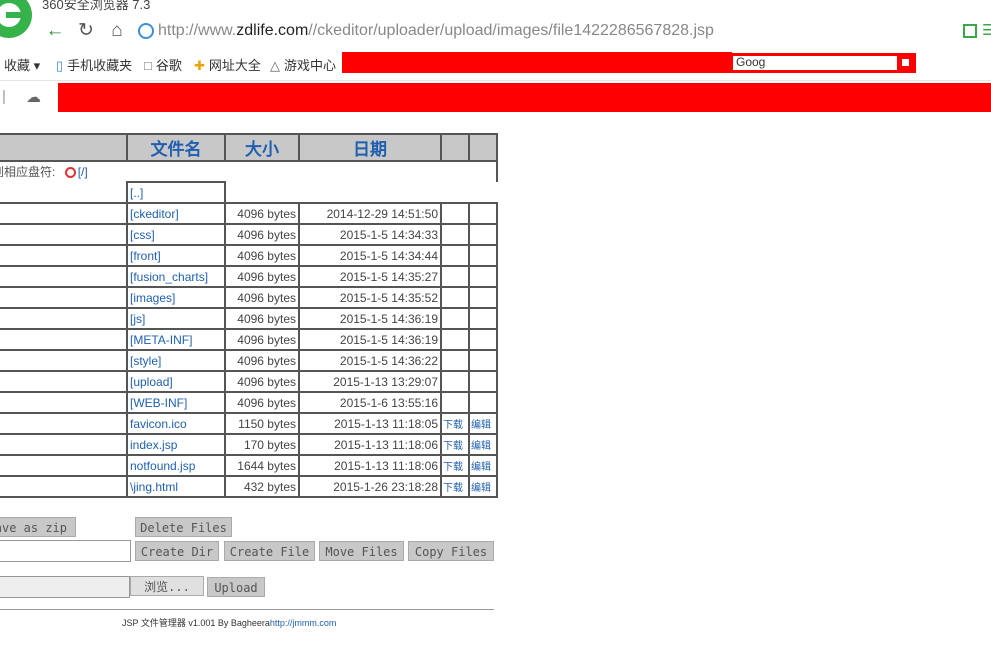  I want to click on table-header-row: 文件名 大小 日期, so click(249, 147).